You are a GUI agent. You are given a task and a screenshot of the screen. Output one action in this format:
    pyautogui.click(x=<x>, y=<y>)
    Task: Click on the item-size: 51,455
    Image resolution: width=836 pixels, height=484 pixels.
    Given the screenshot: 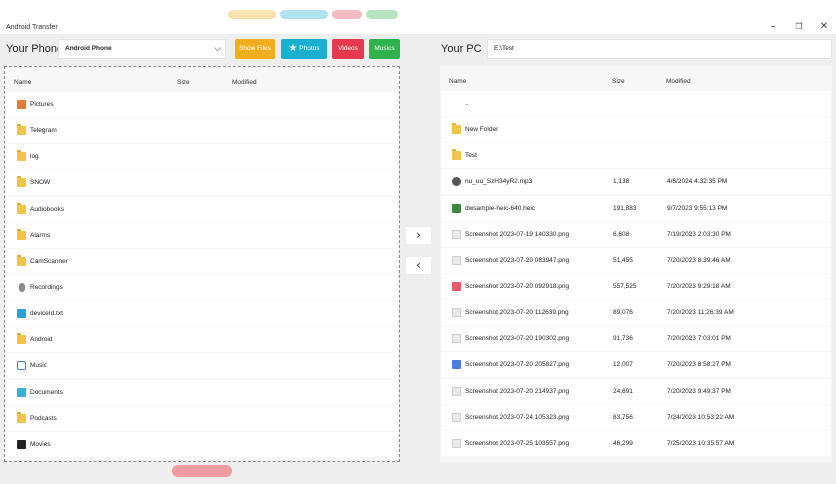 What is the action you would take?
    pyautogui.click(x=623, y=260)
    